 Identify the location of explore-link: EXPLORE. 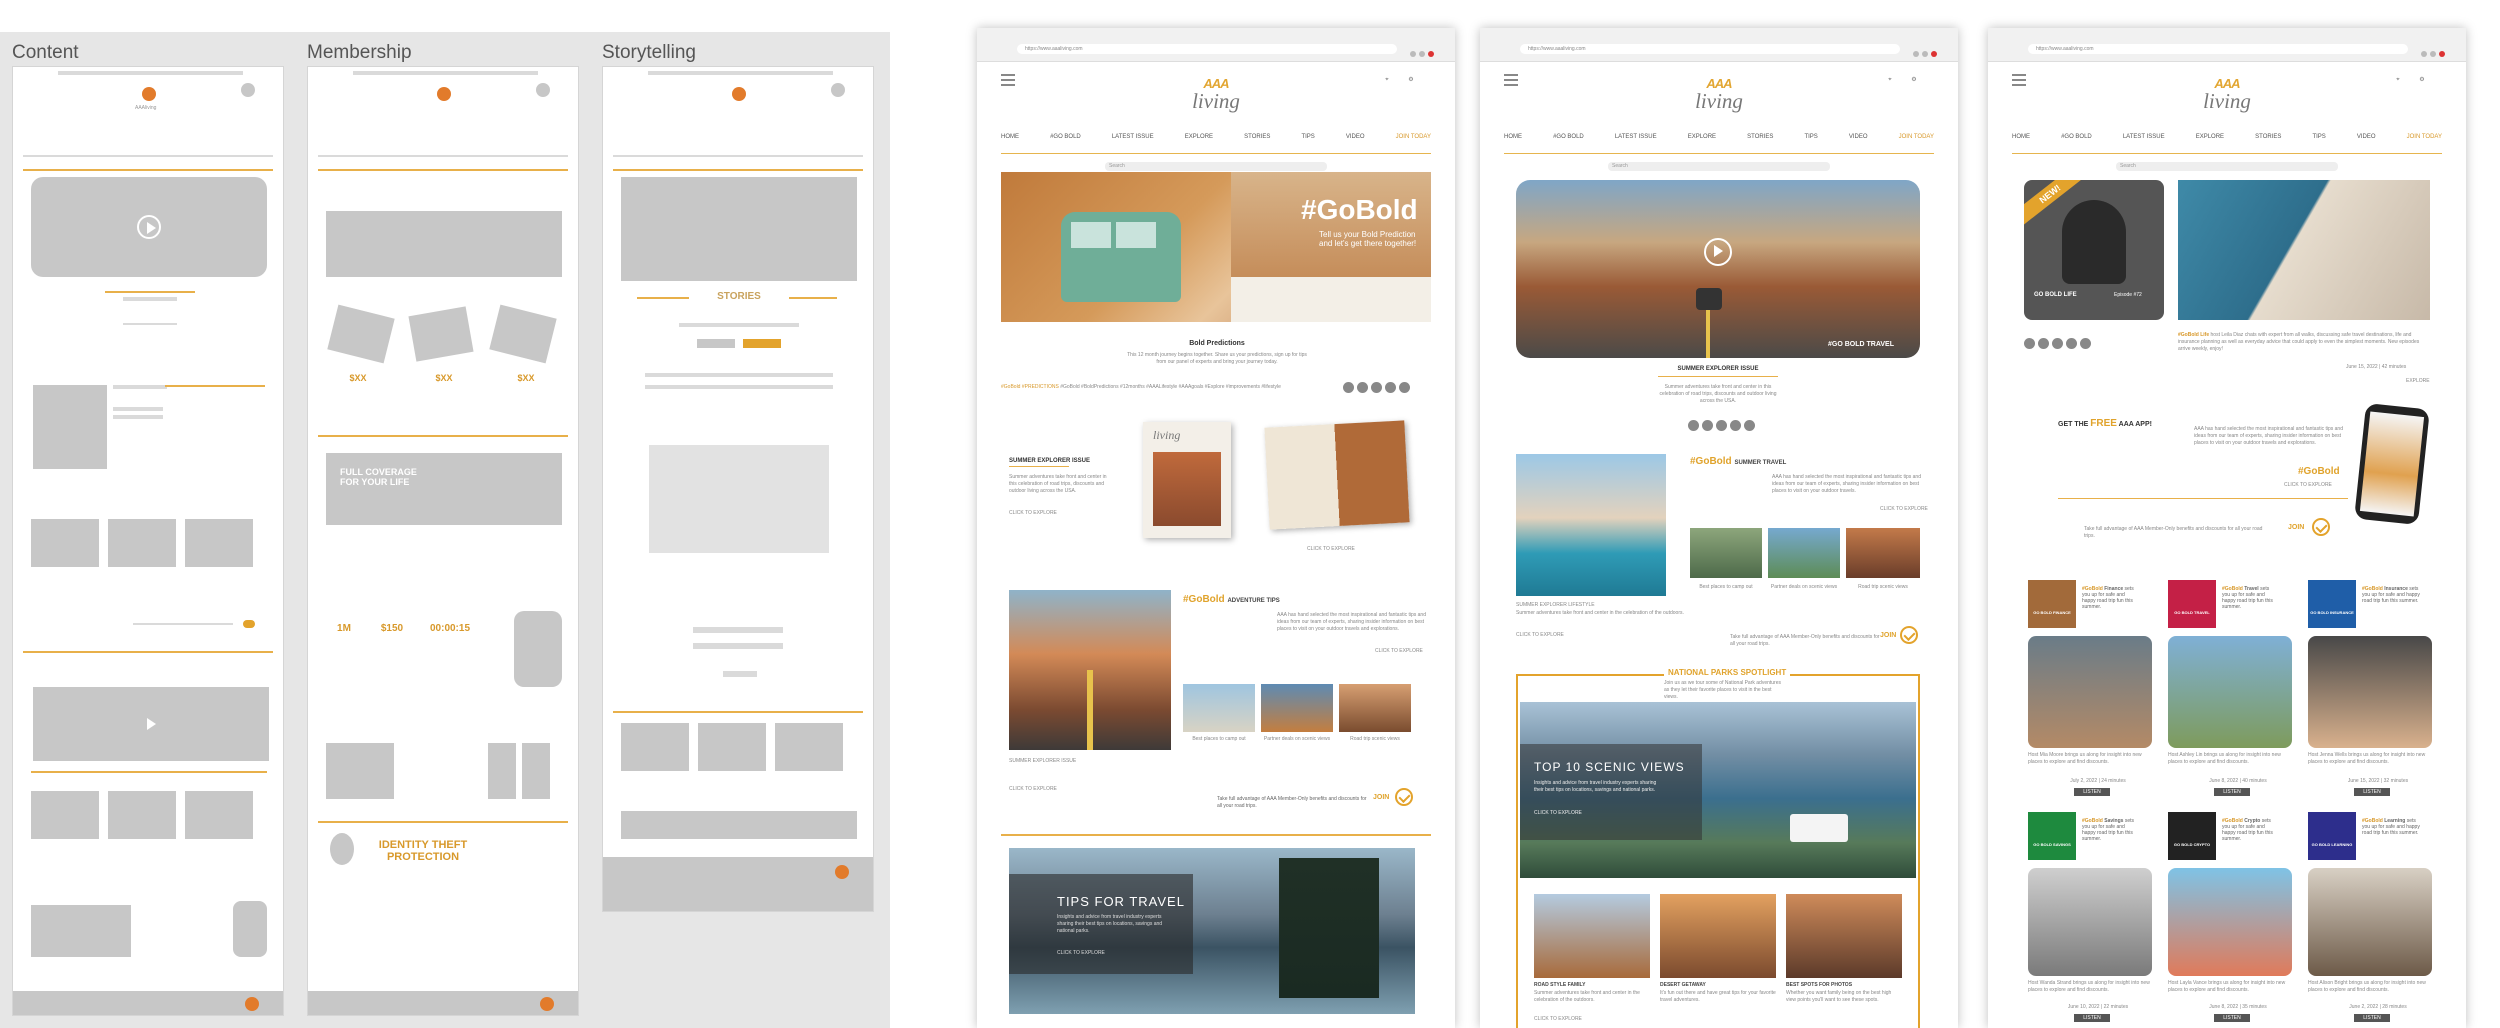
(2418, 381).